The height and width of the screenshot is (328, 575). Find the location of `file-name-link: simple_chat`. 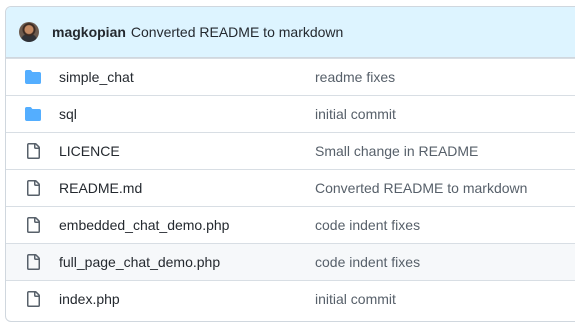

file-name-link: simple_chat is located at coordinates (187, 77).